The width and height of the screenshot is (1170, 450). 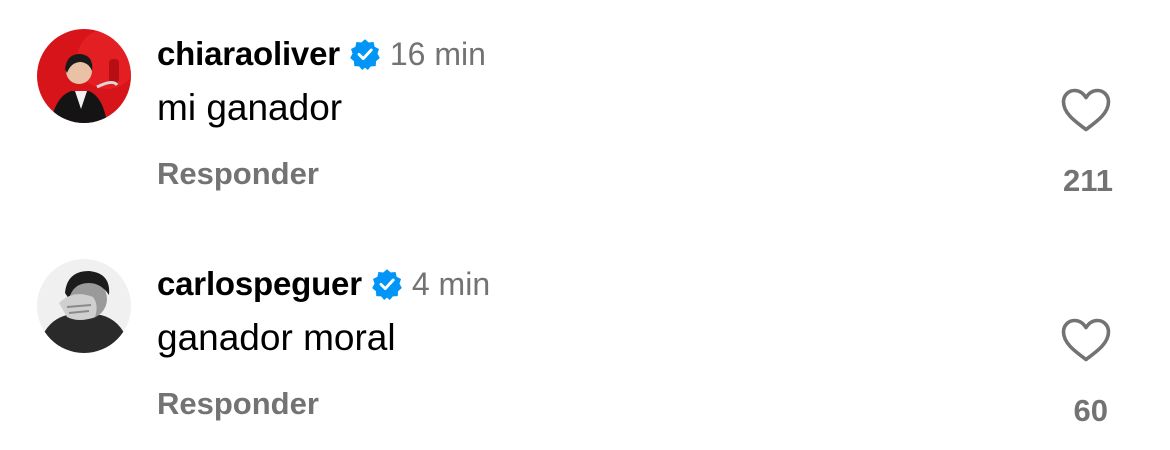 I want to click on comment-time: 4 min, so click(x=451, y=283).